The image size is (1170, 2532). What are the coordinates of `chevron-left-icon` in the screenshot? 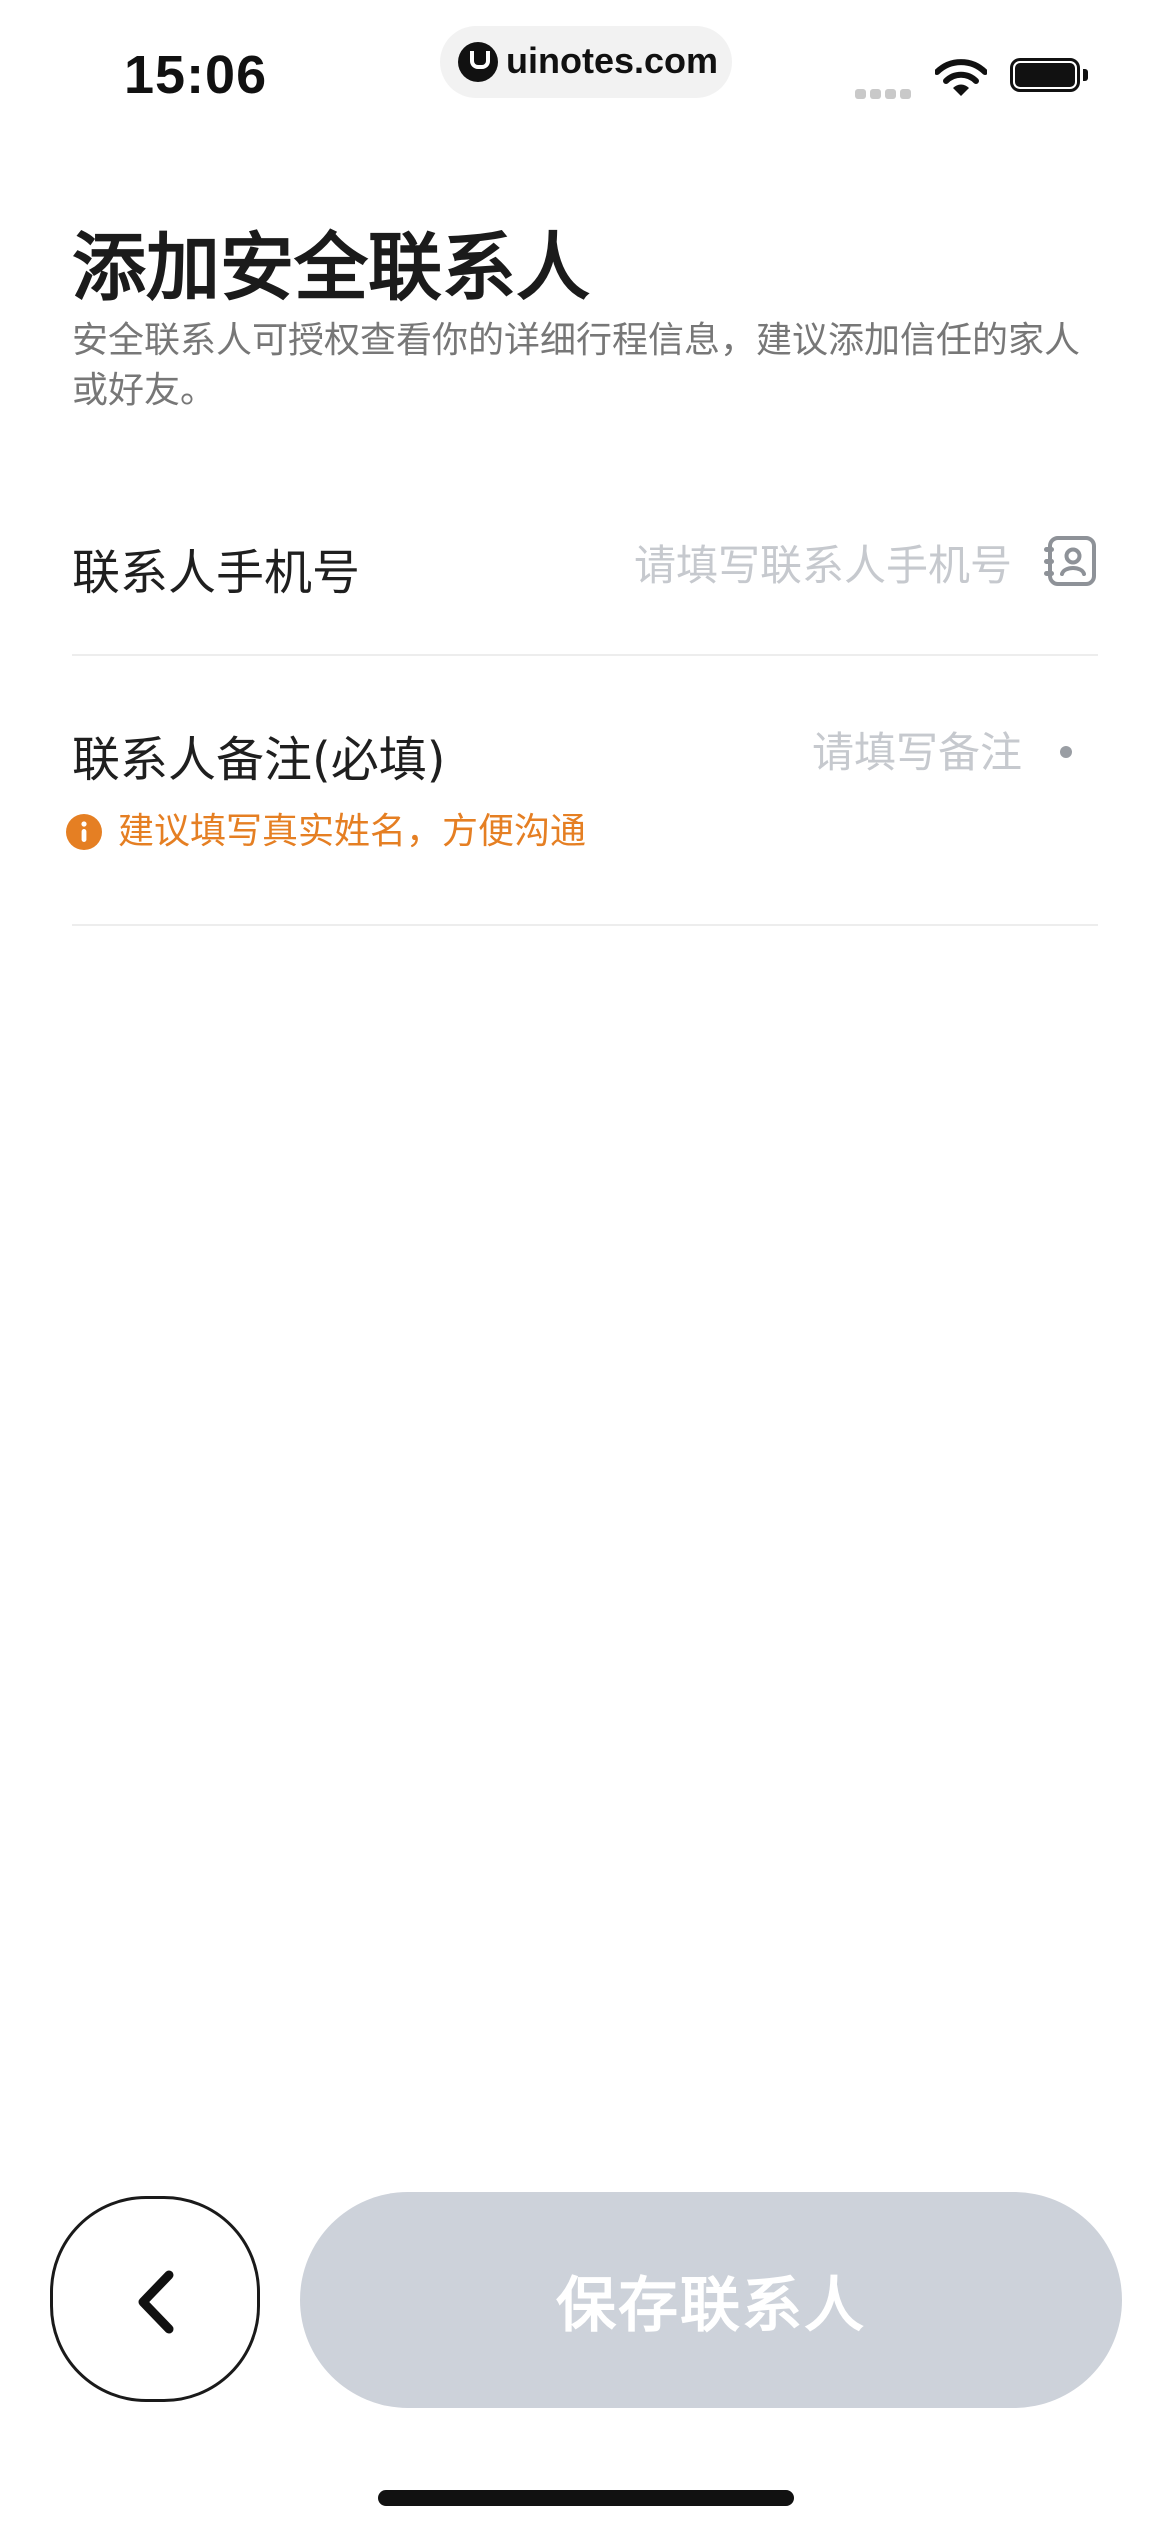 It's located at (156, 2302).